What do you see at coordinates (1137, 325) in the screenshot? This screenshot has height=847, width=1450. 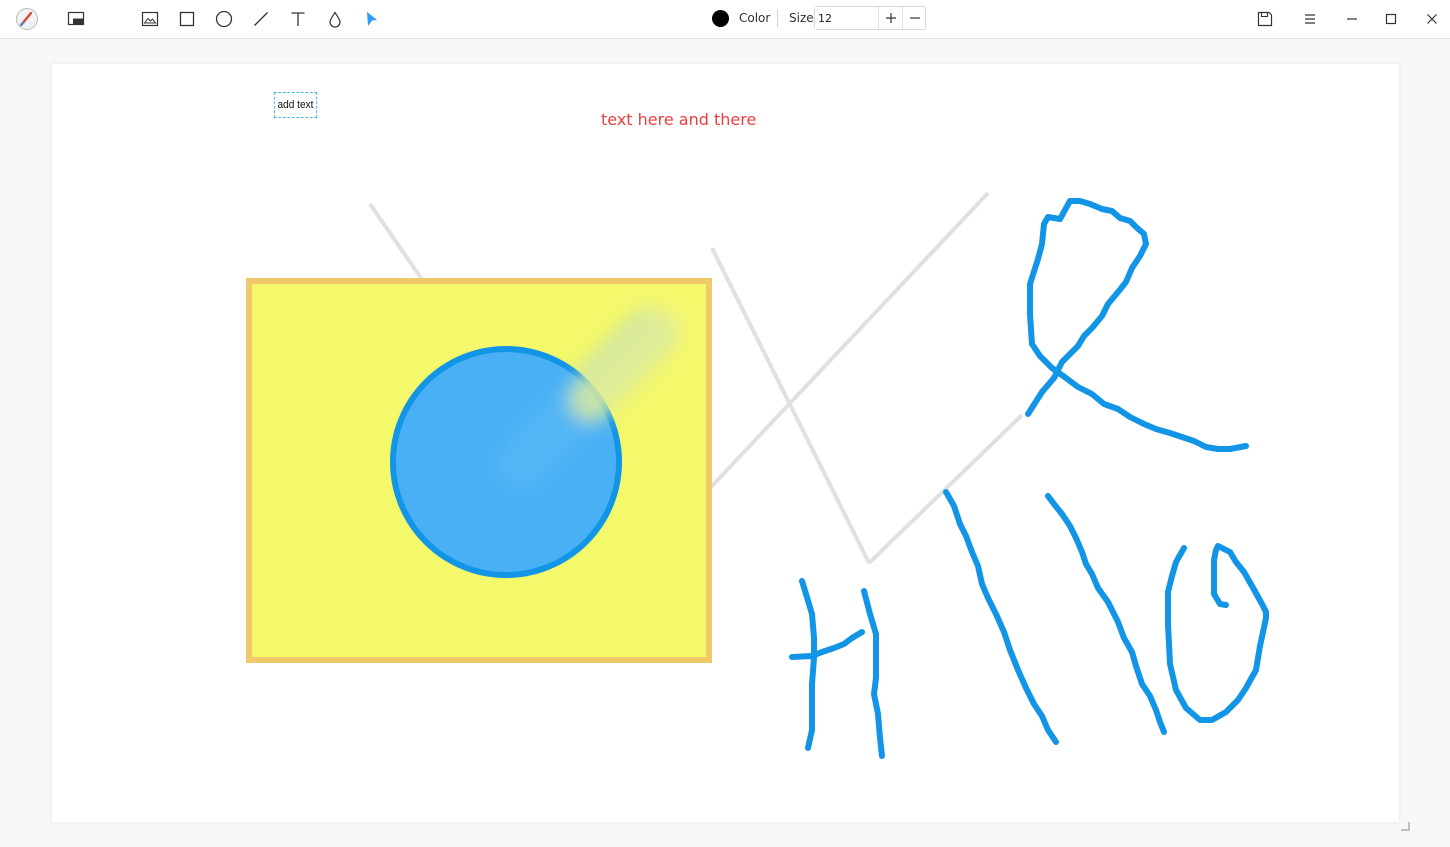 I see `pen-stroke-r` at bounding box center [1137, 325].